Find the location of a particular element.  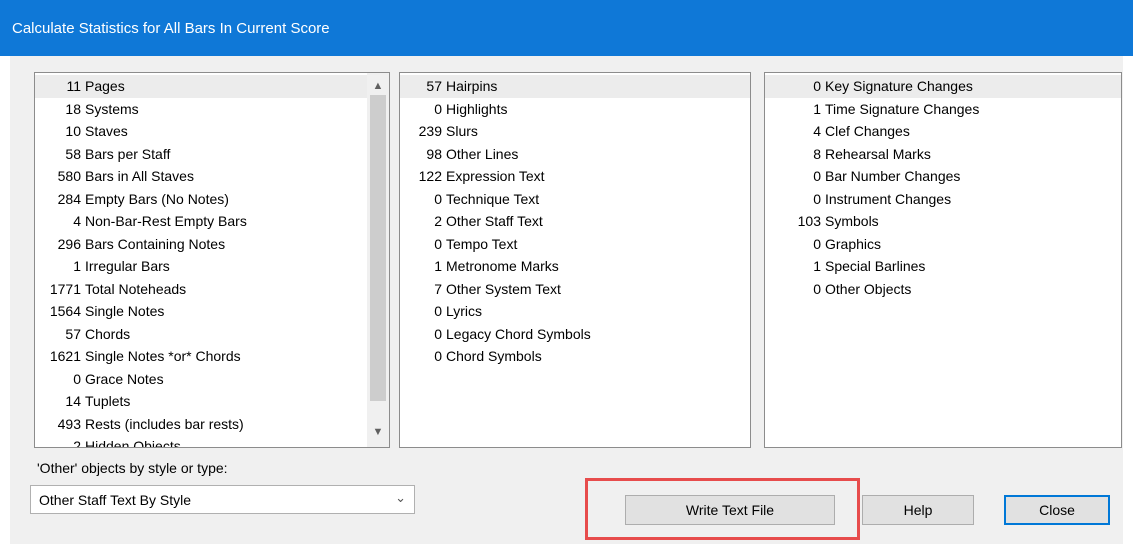

item-label: Tempo Text is located at coordinates (482, 243).